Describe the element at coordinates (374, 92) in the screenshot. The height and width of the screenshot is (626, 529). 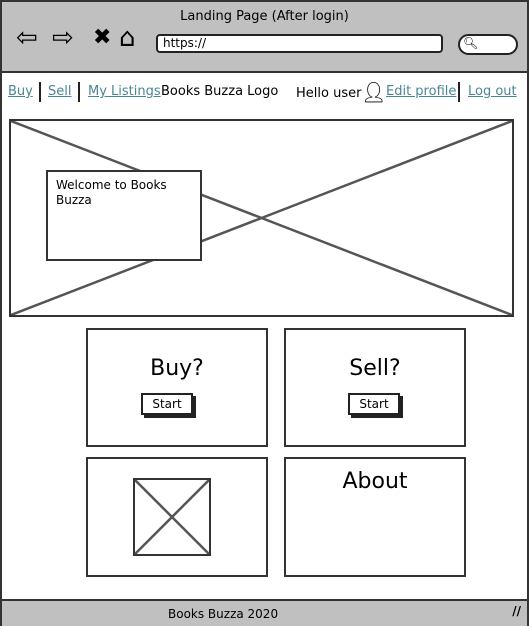
I see `user-icon: 👤︎` at that location.